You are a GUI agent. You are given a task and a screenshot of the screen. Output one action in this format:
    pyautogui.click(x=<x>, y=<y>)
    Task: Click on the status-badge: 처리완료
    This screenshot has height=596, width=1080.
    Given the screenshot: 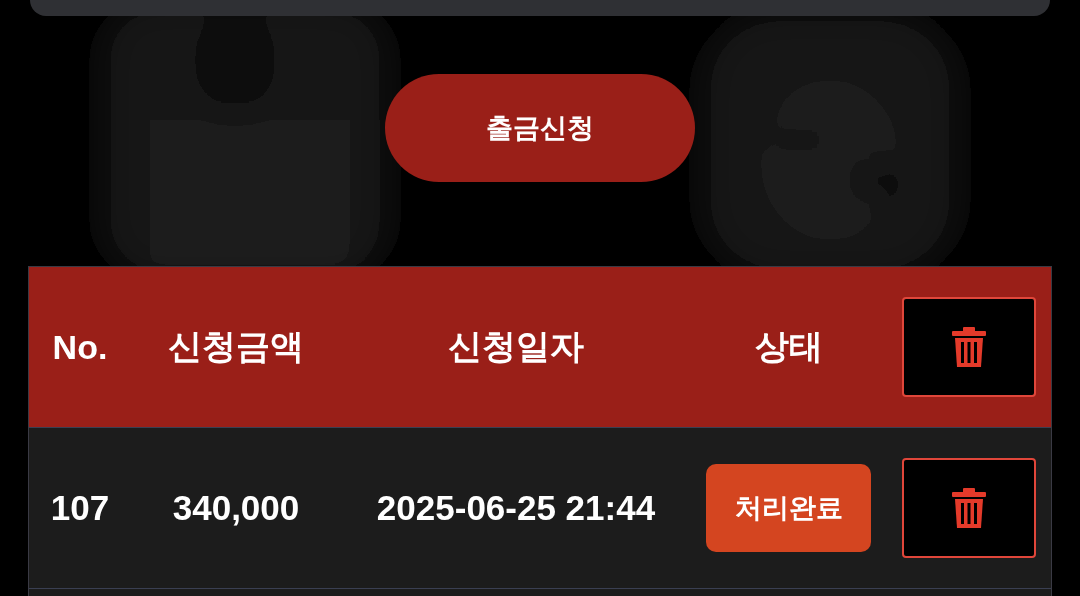 What is the action you would take?
    pyautogui.click(x=788, y=508)
    